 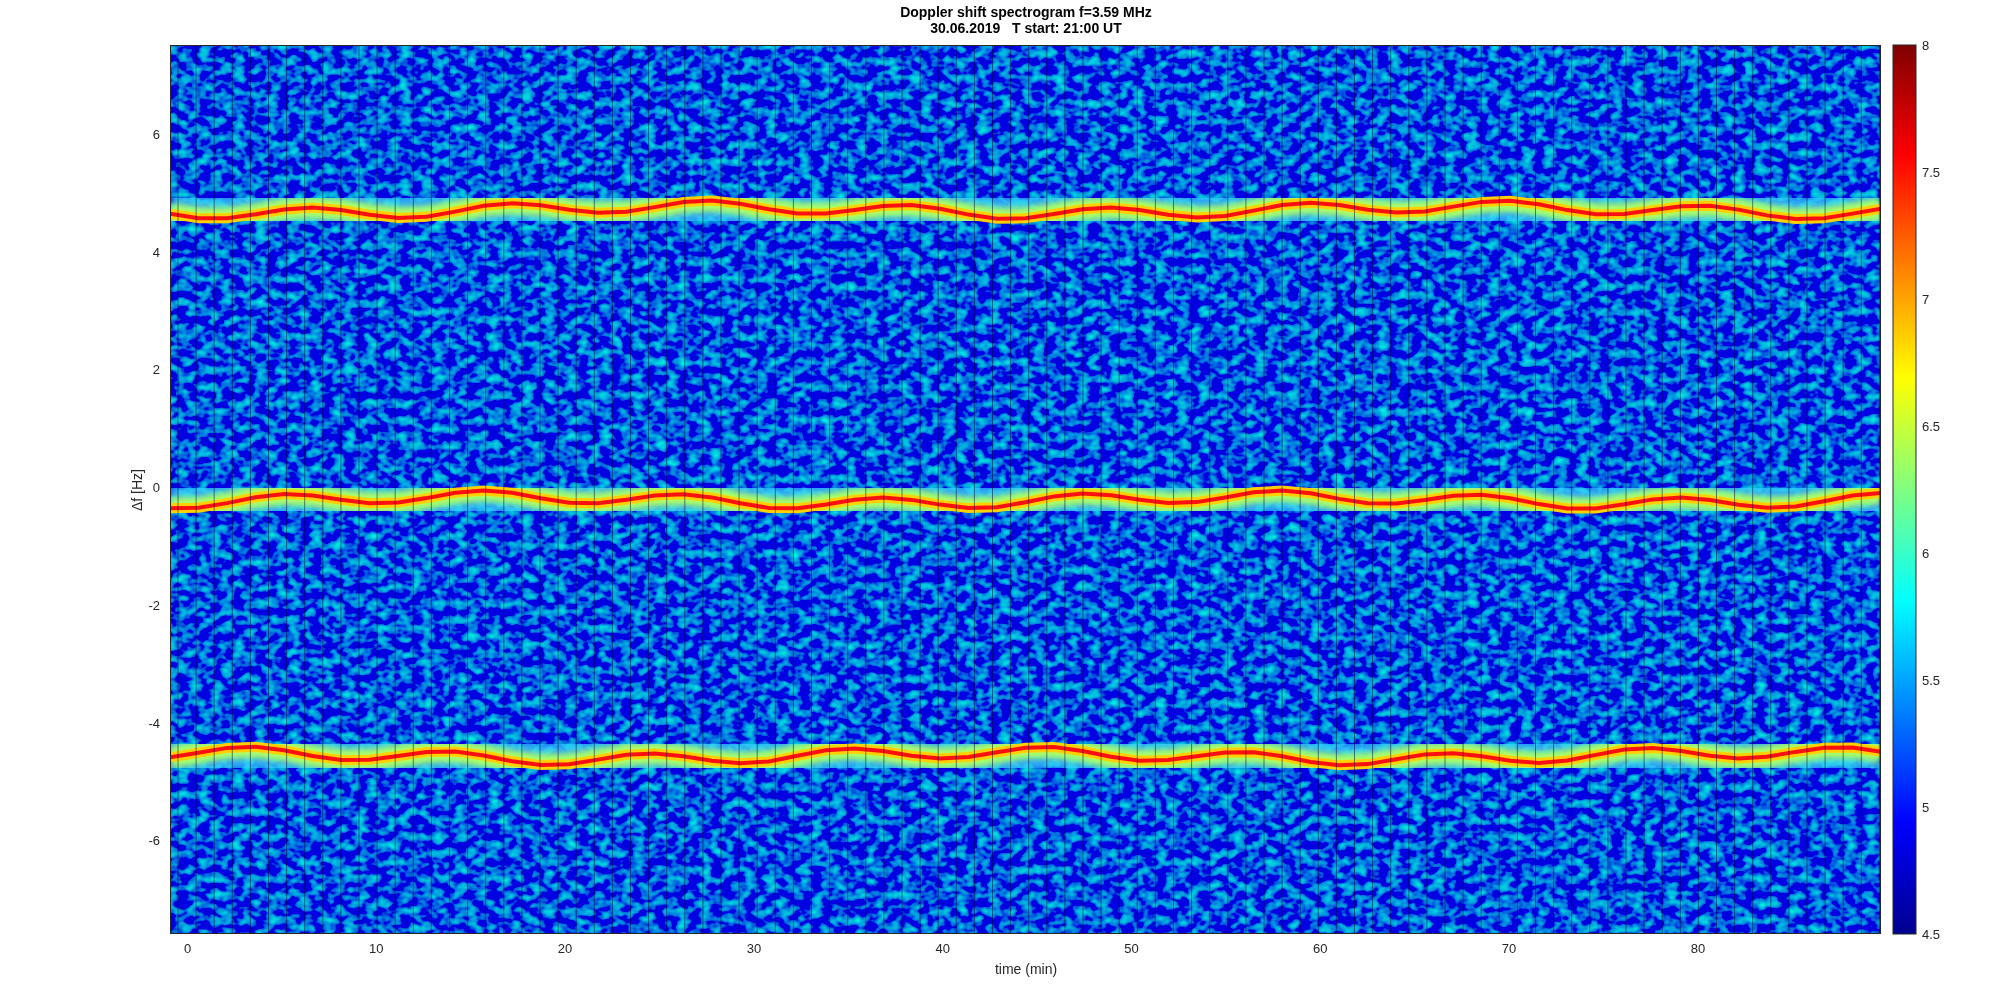 What do you see at coordinates (154, 605) in the screenshot?
I see `y-tick-label: -2` at bounding box center [154, 605].